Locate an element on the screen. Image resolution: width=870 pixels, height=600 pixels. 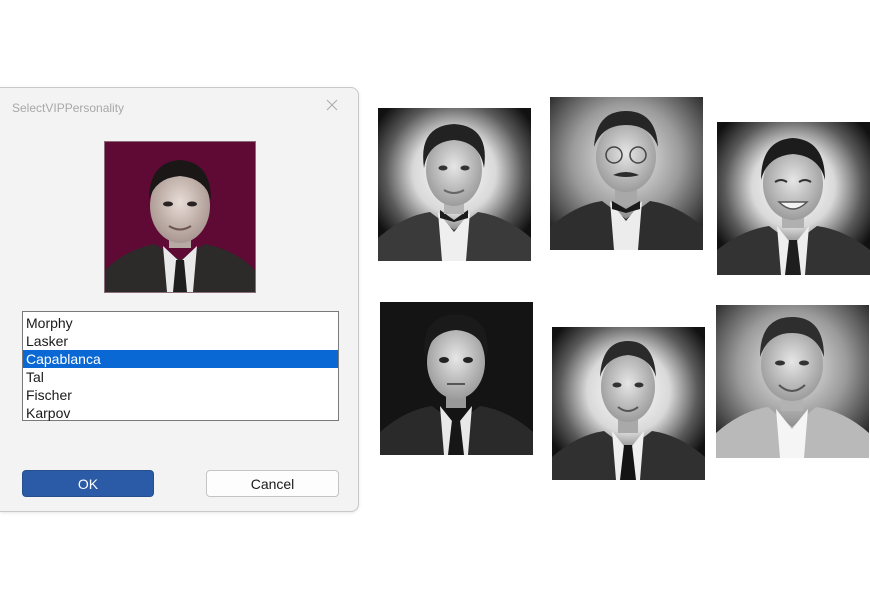
list-item: Fischer is located at coordinates (180, 395).